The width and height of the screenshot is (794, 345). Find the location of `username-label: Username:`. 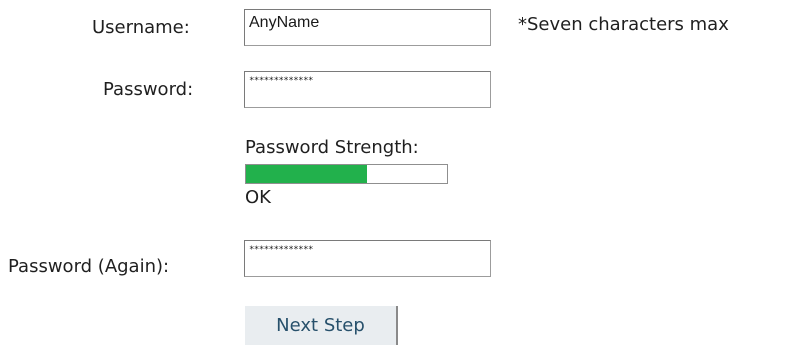

username-label: Username: is located at coordinates (141, 27).